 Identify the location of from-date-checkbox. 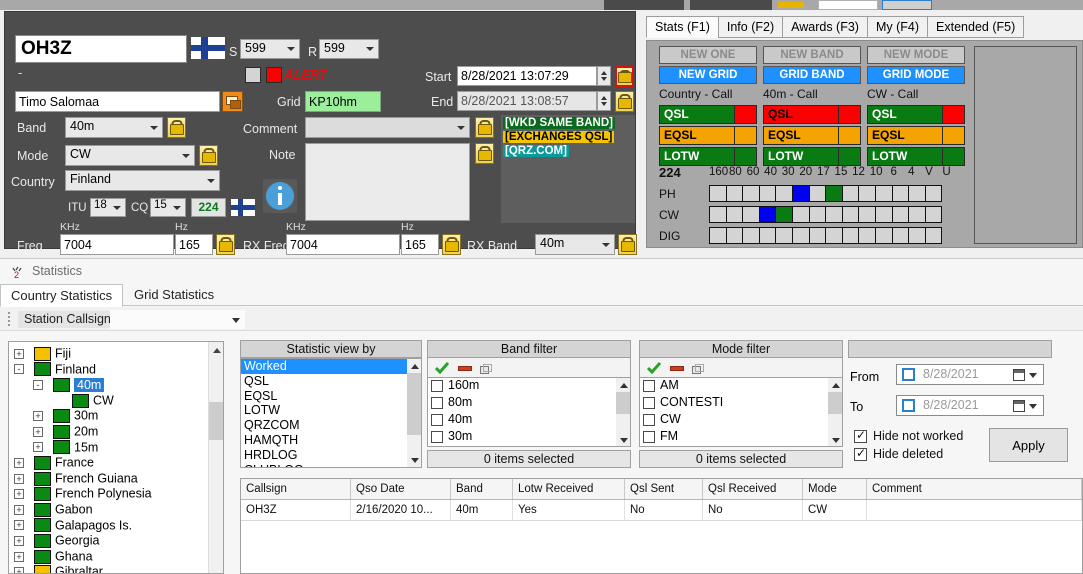
(908, 374).